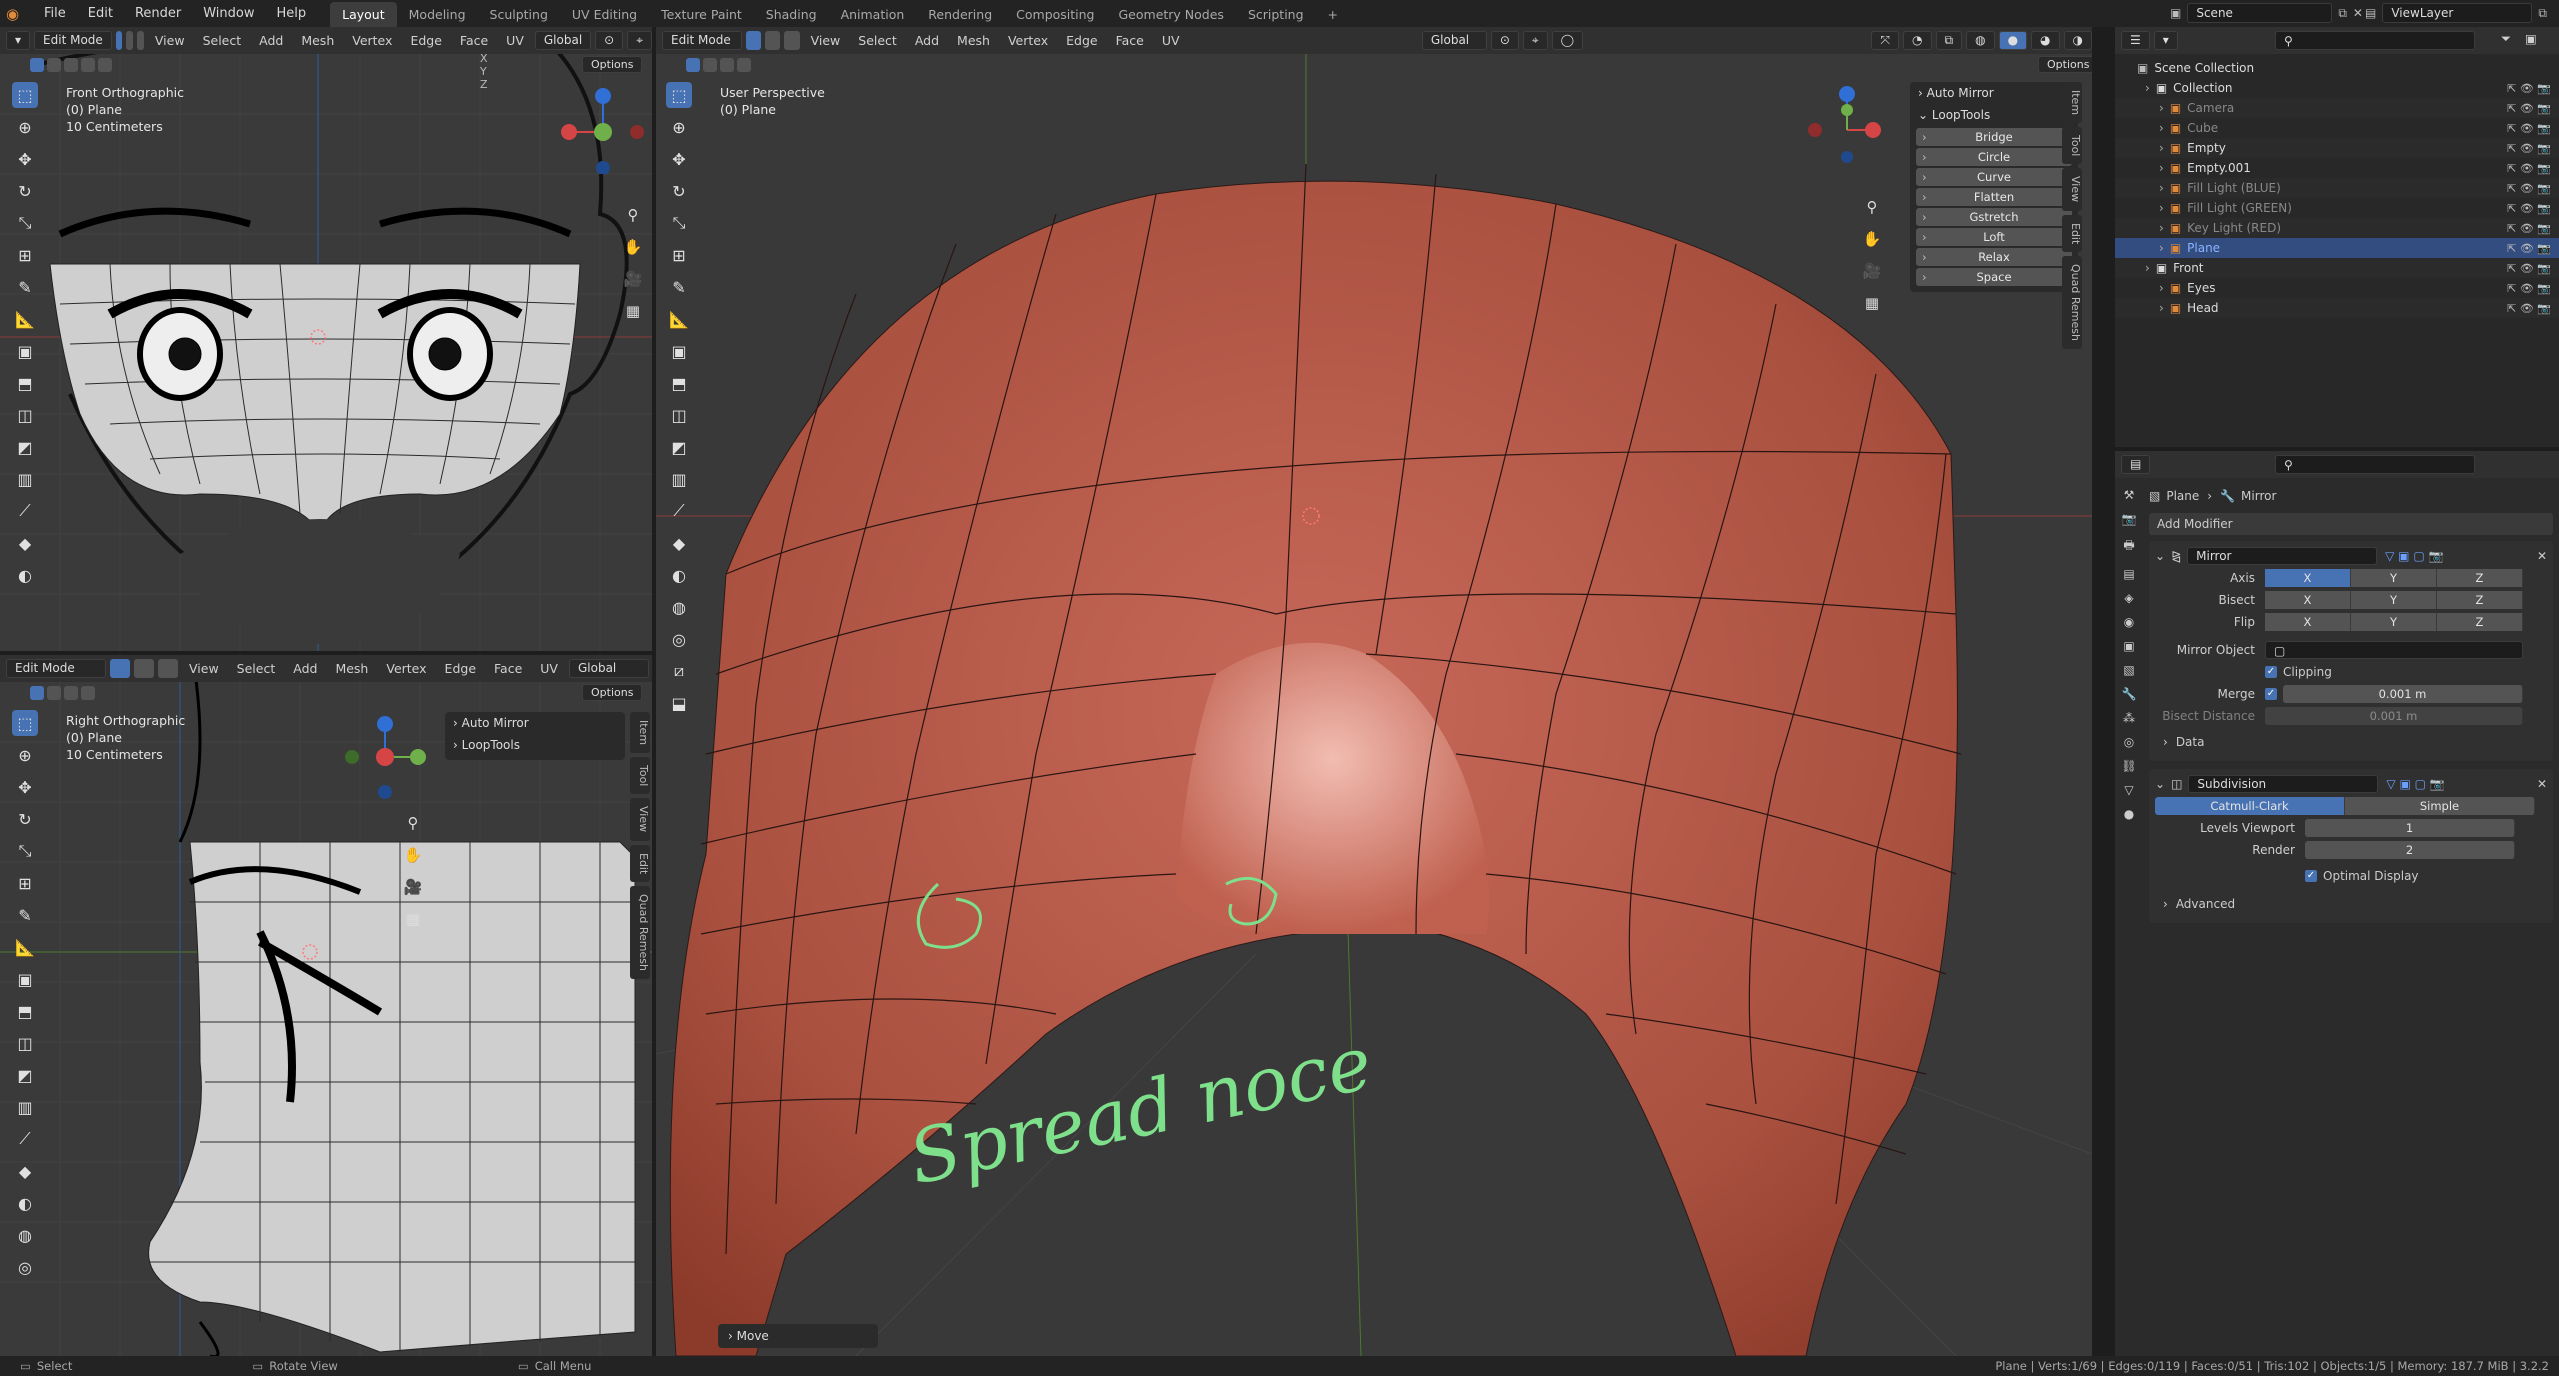 This screenshot has width=2559, height=1376. What do you see at coordinates (2375, 464) in the screenshot?
I see `properties-search-input: ⚲` at bounding box center [2375, 464].